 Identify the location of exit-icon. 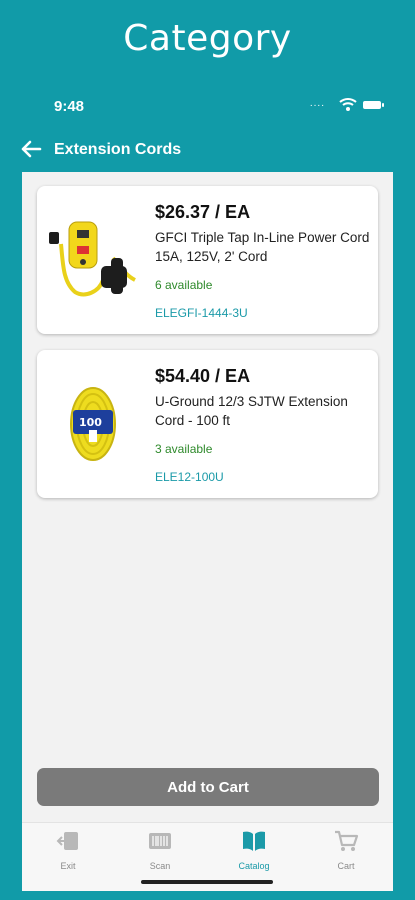
(67, 841).